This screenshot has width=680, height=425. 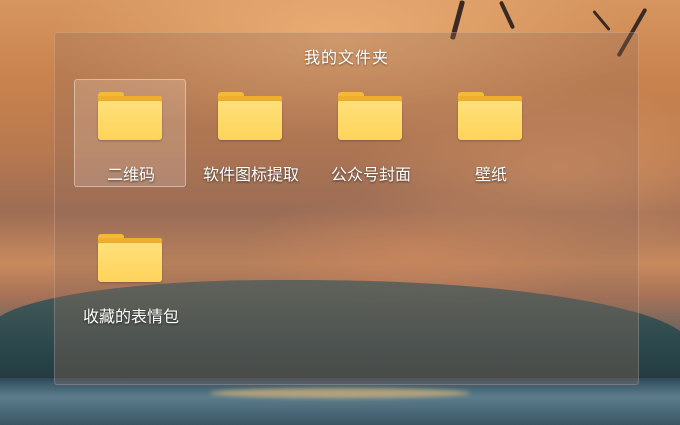 I want to click on folder-item-stickers: 收藏的表情包, so click(x=130, y=275).